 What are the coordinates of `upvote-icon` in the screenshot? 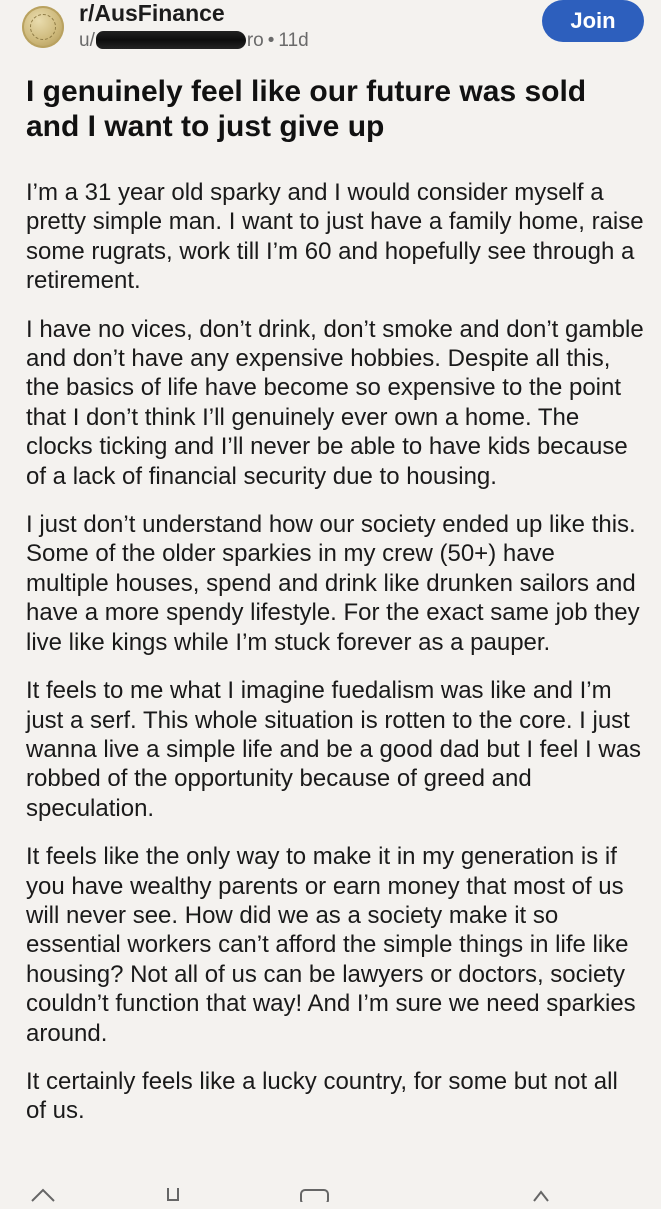 It's located at (43, 1198).